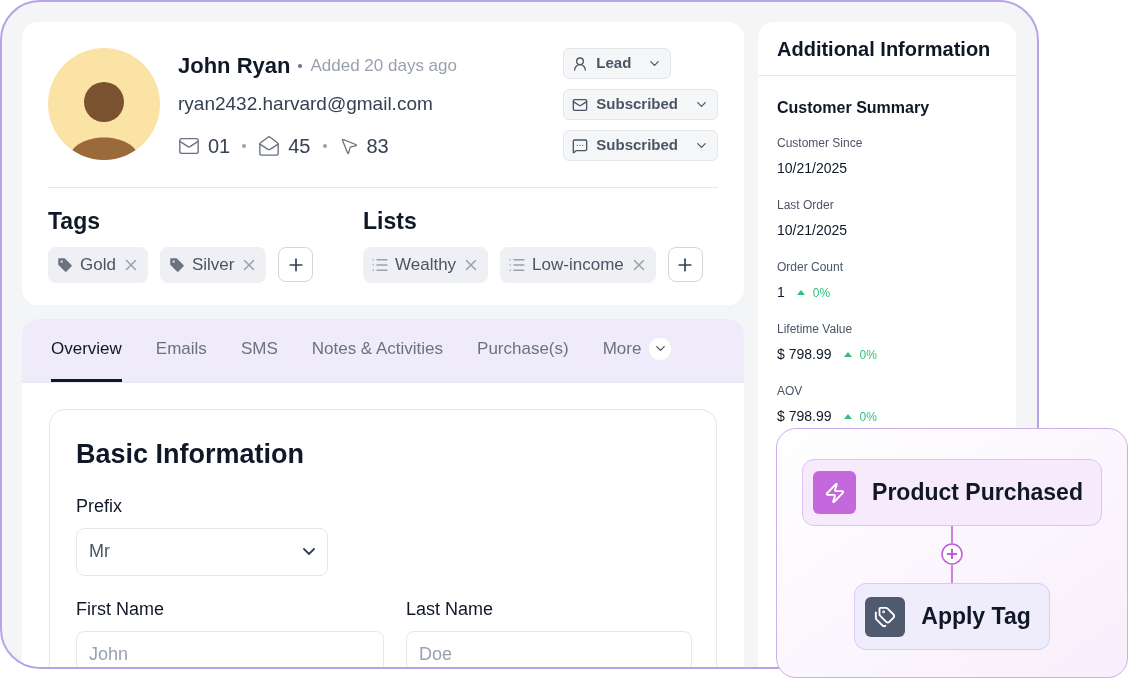 The width and height of the screenshot is (1129, 680). Describe the element at coordinates (259, 350) in the screenshot. I see `tab: SMS` at that location.